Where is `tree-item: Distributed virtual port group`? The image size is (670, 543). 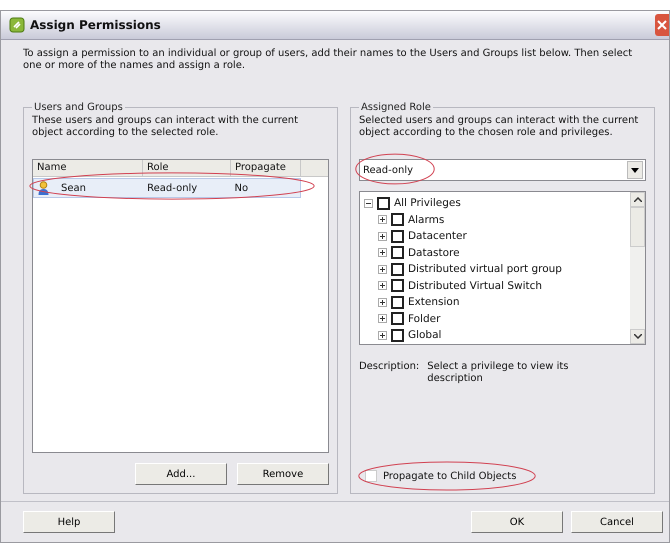
tree-item: Distributed virtual port group is located at coordinates (485, 269).